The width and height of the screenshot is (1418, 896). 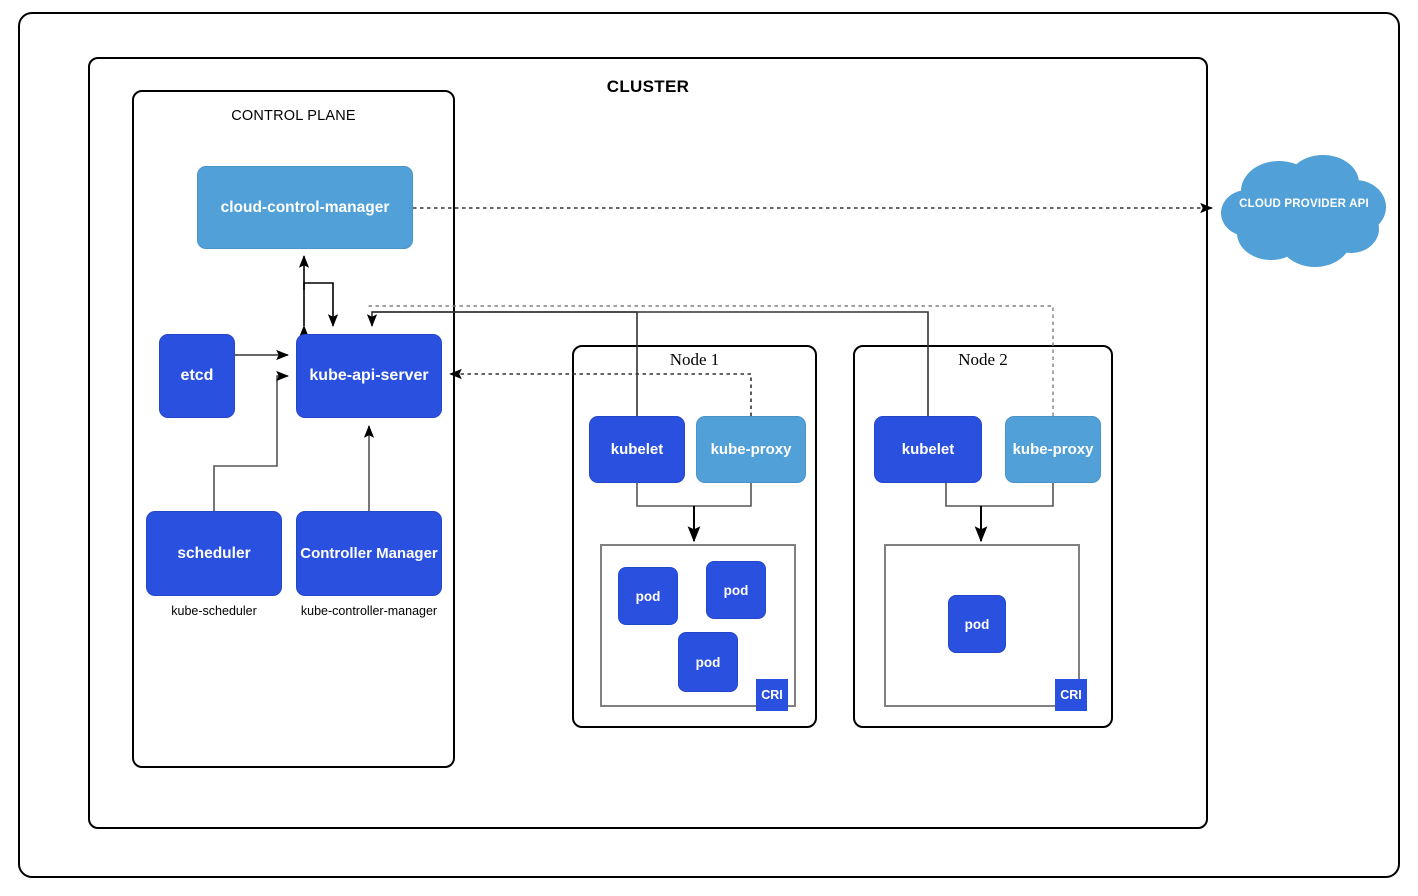 What do you see at coordinates (648, 86) in the screenshot?
I see `cluster-title: CLUSTER` at bounding box center [648, 86].